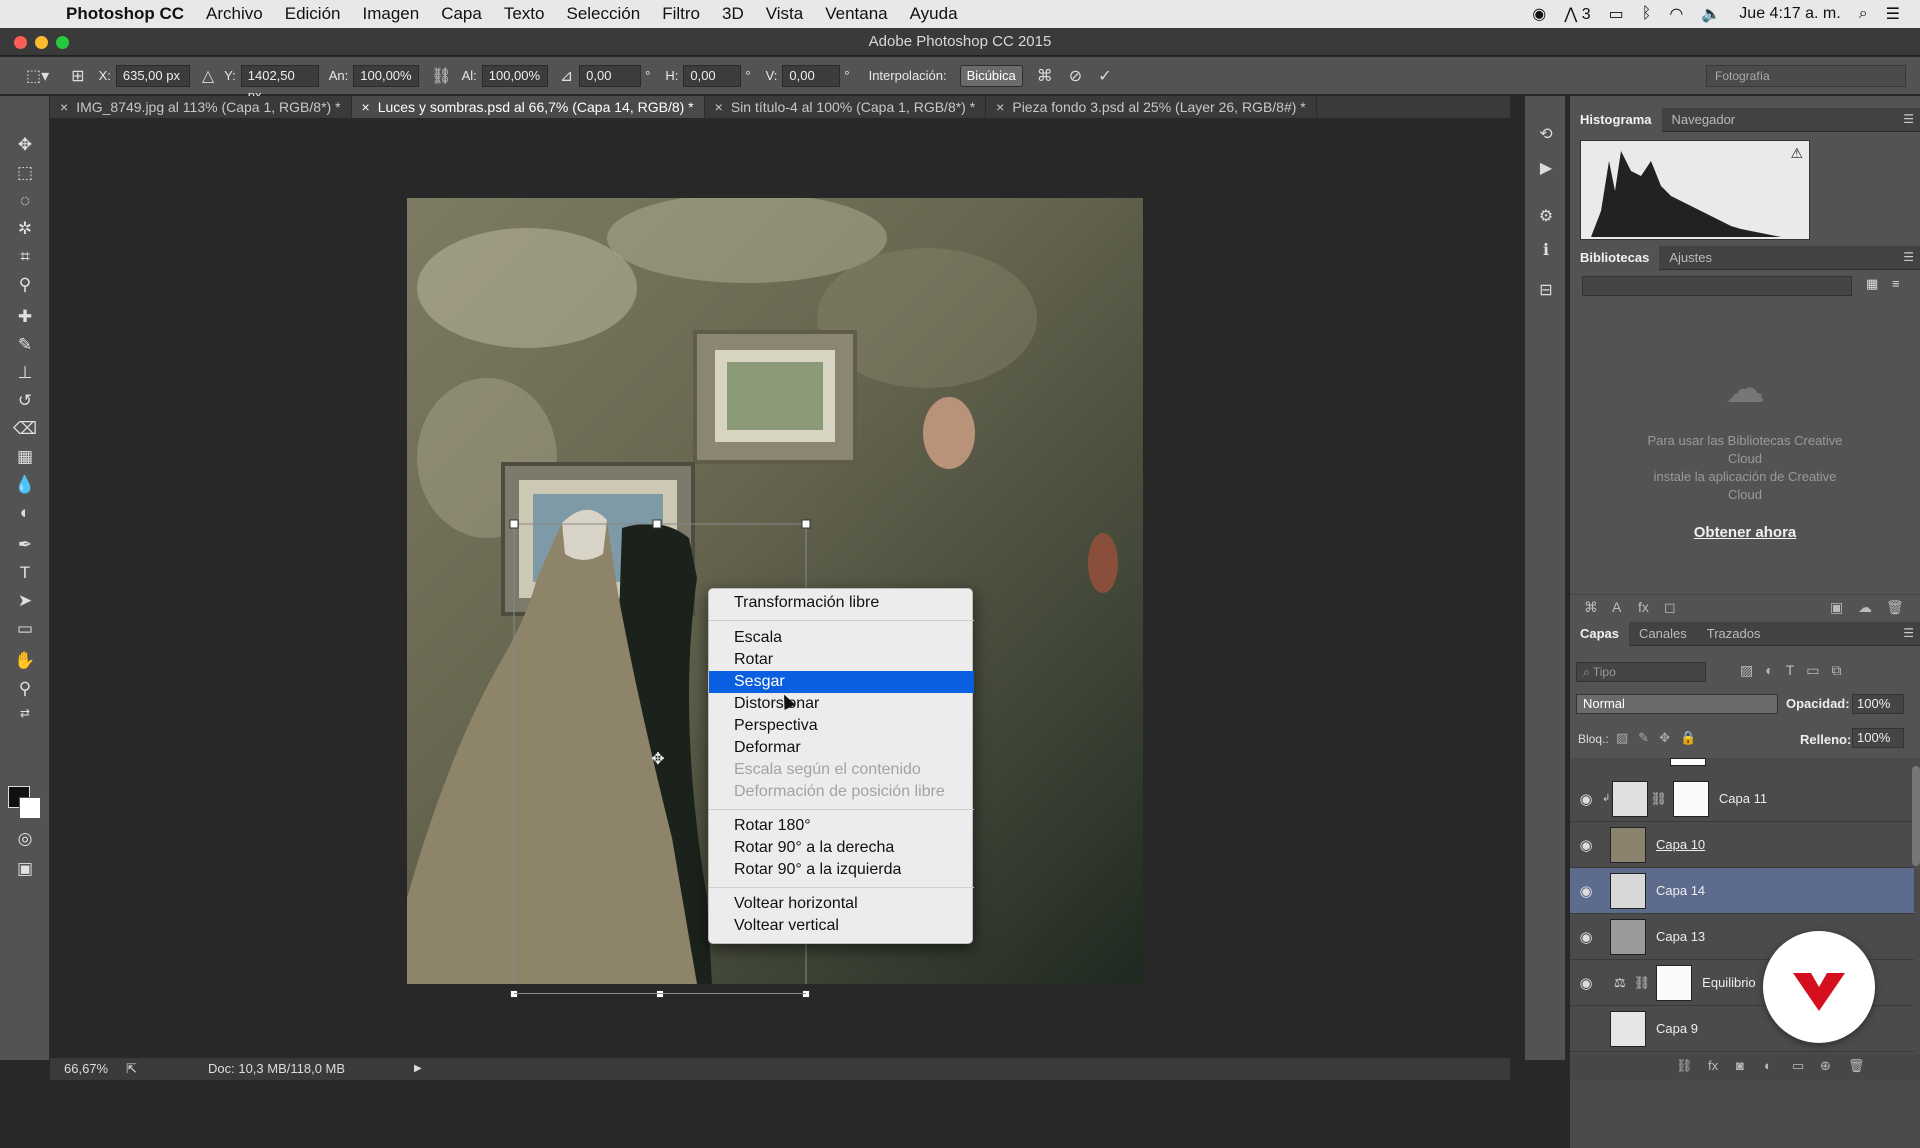  What do you see at coordinates (1600, 634) in the screenshot?
I see `tab-capas: Capas` at bounding box center [1600, 634].